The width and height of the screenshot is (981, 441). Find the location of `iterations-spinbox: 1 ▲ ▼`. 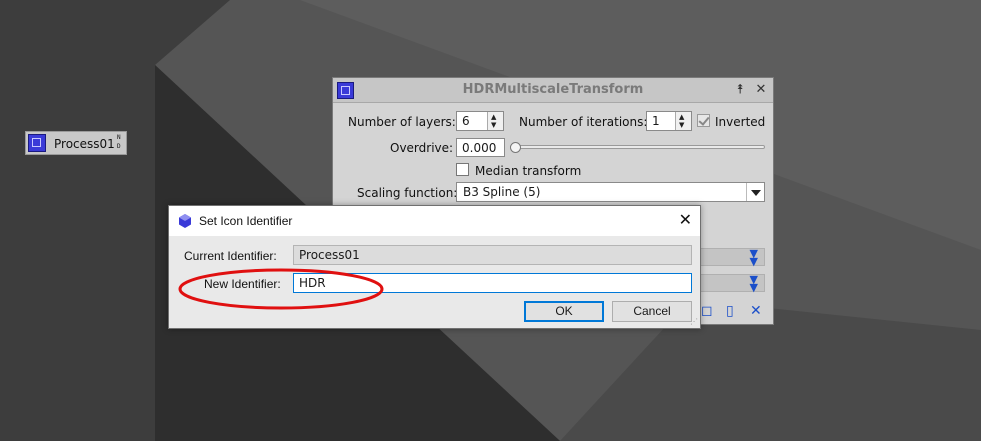

iterations-spinbox: 1 ▲ ▼ is located at coordinates (669, 121).